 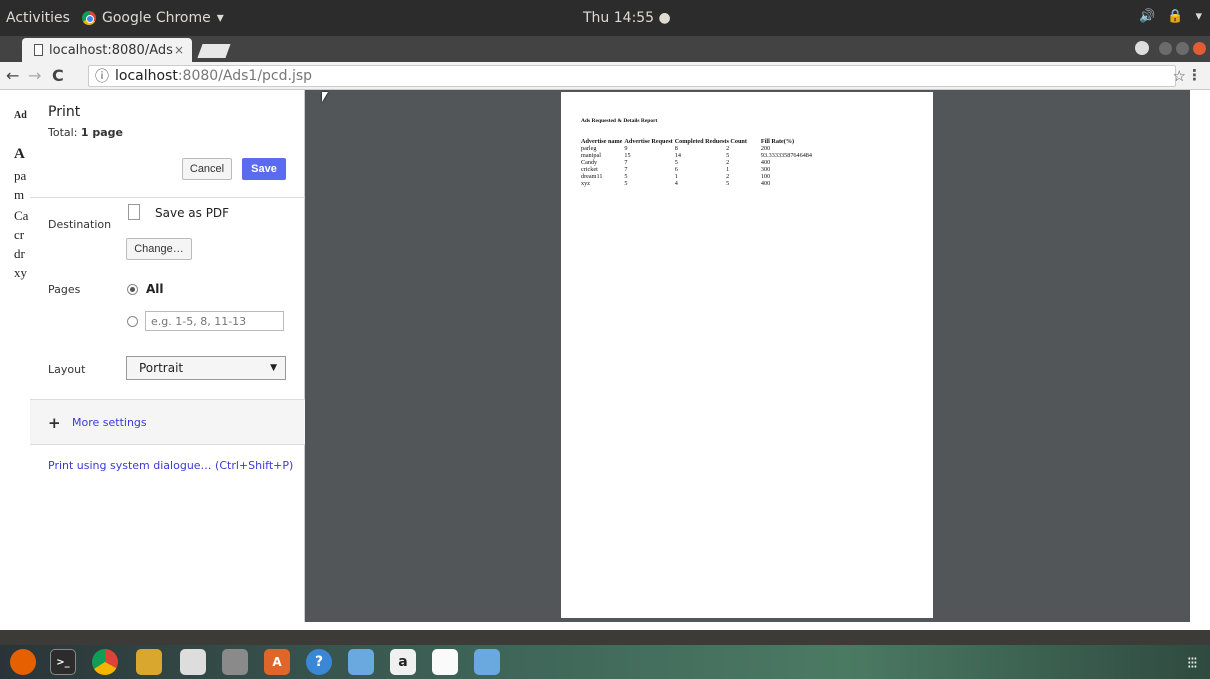 What do you see at coordinates (1198, 16) in the screenshot?
I see `system-menu-caret-icon: ▾` at bounding box center [1198, 16].